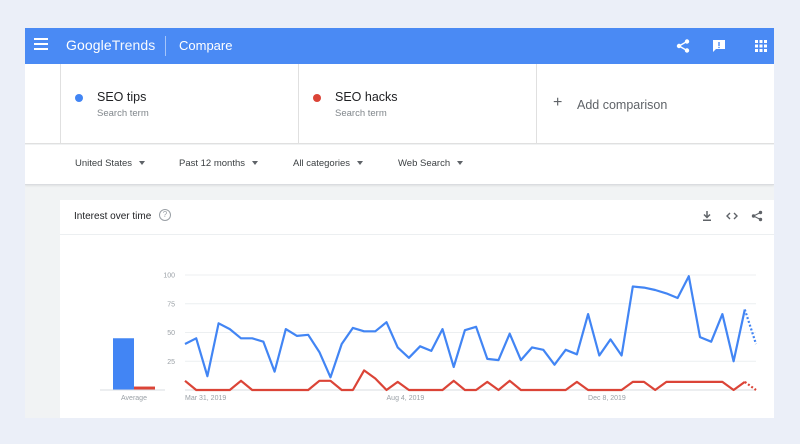 This screenshot has width=800, height=444. I want to click on apps-icon, so click(761, 46).